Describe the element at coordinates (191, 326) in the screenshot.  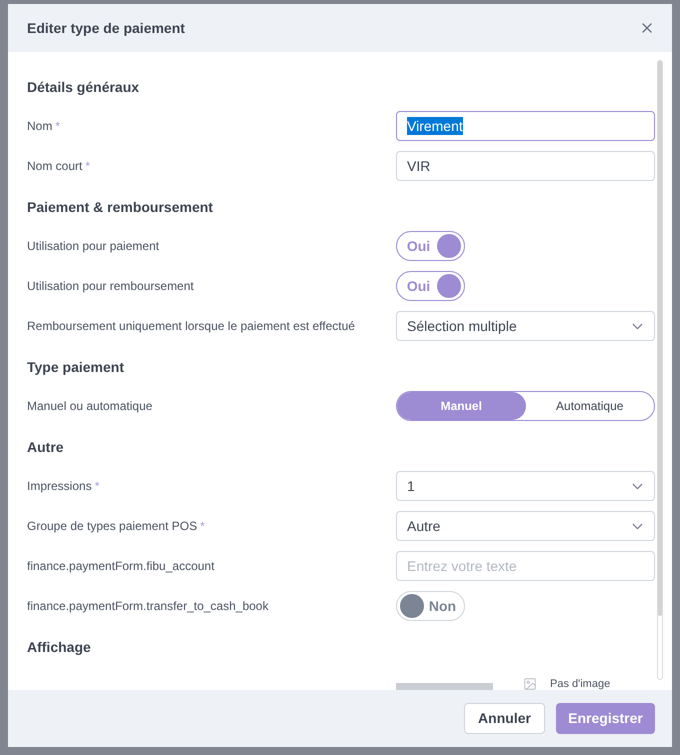
I see `field-label: Remboursement uniquement lorsque le paiement est effectué` at that location.